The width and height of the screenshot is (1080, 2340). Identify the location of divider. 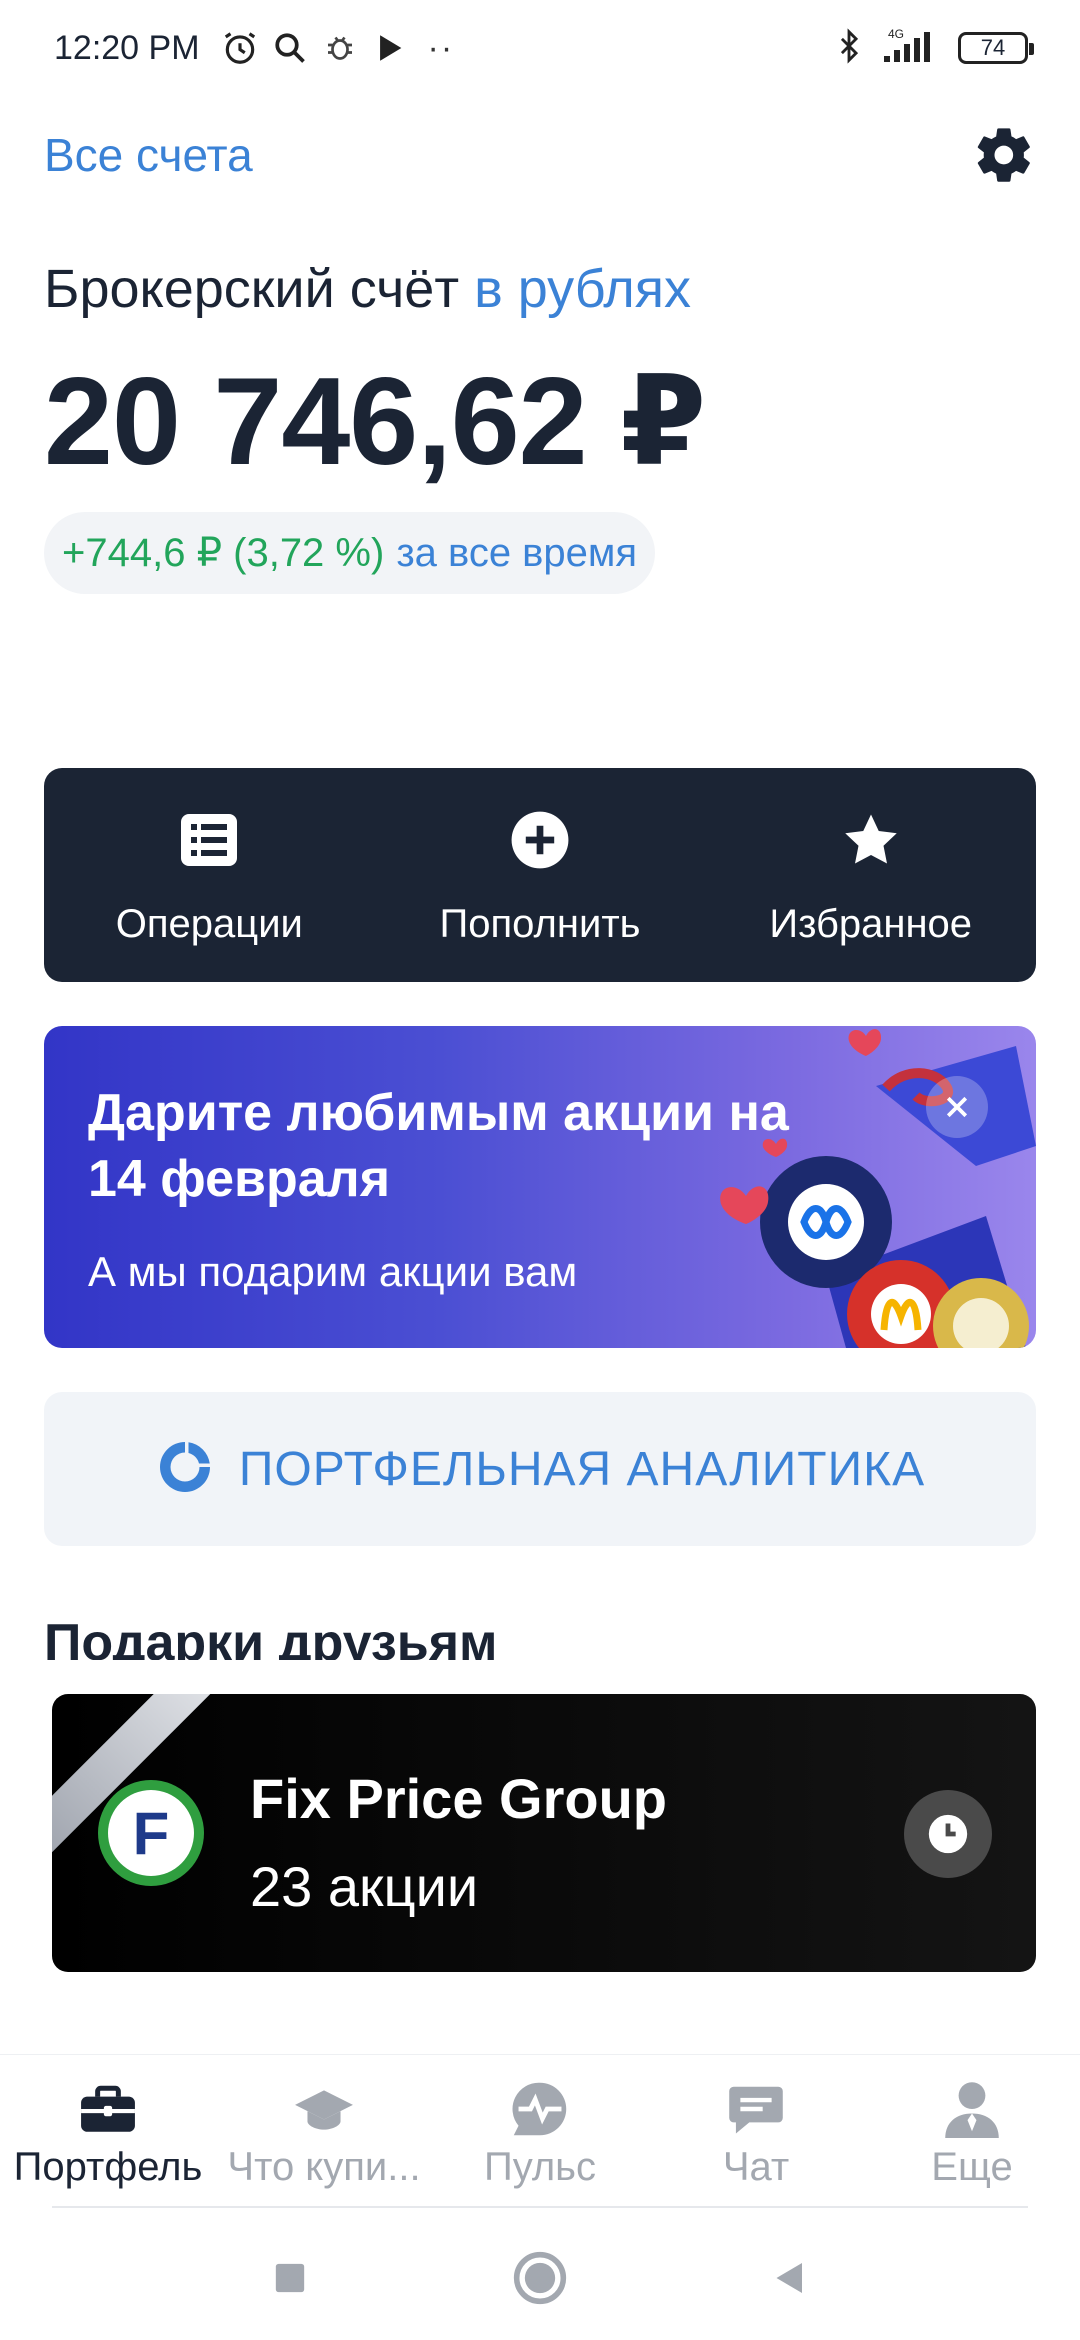
(540, 2207).